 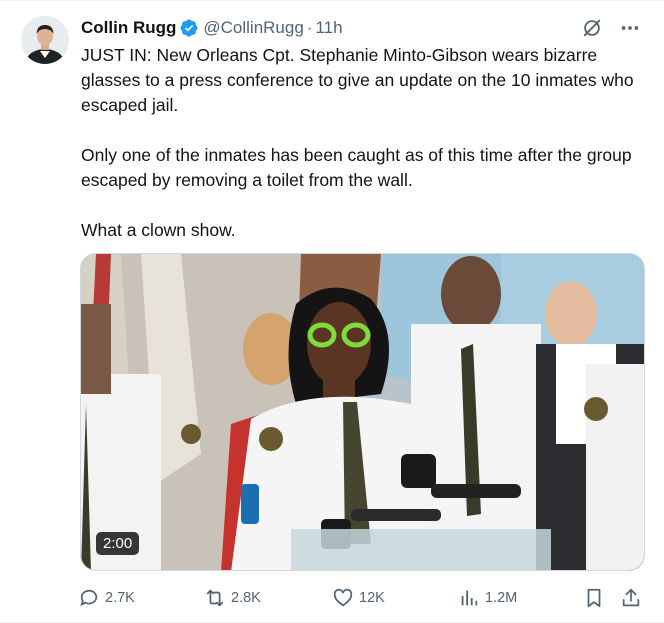 I want to click on share-button, so click(x=631, y=598).